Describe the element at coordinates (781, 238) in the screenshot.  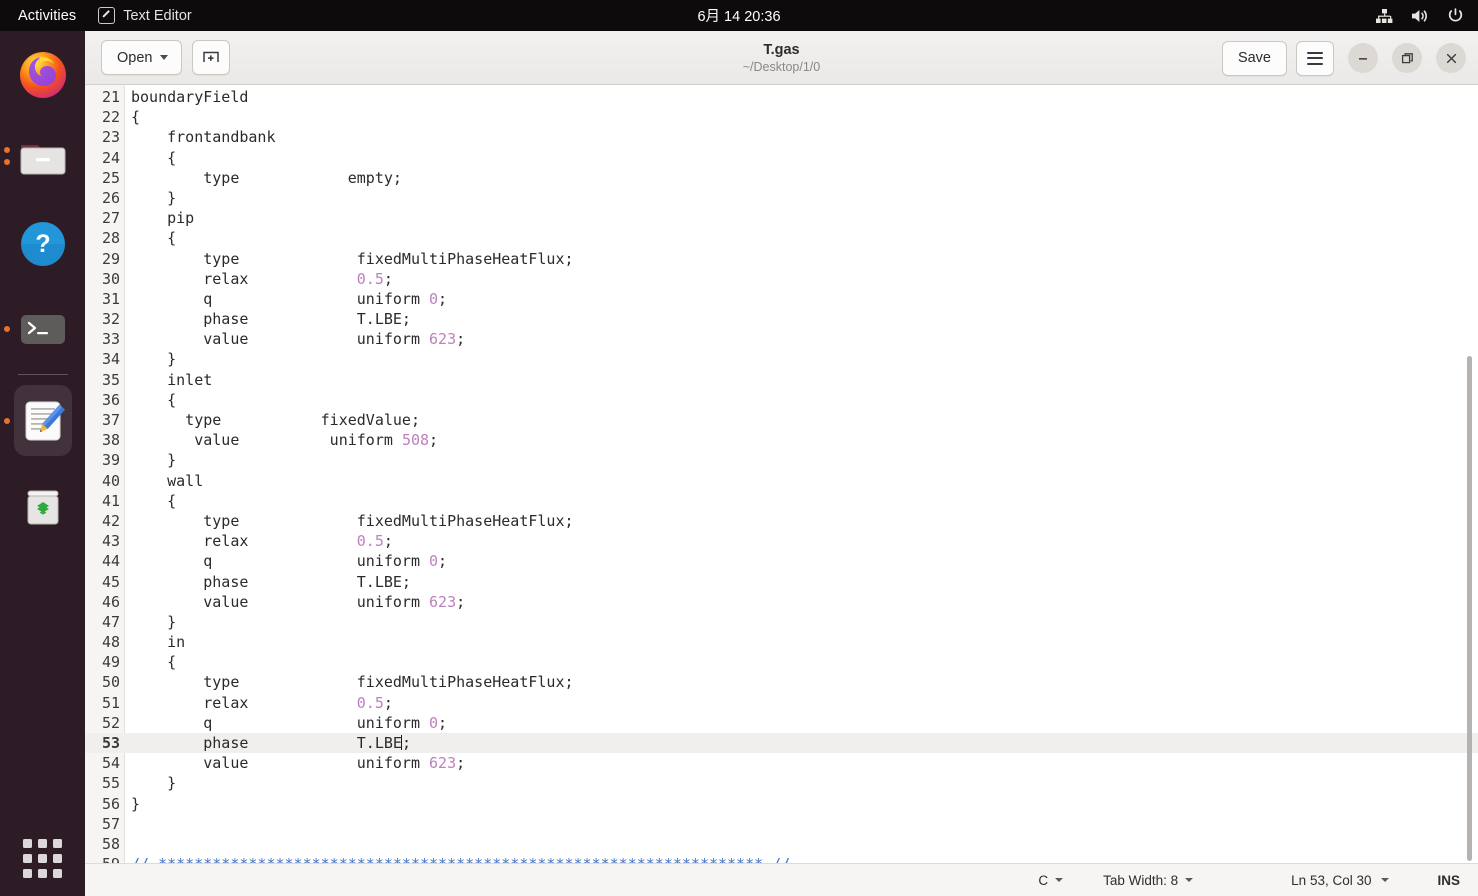
I see `code-line: 28 {` at that location.